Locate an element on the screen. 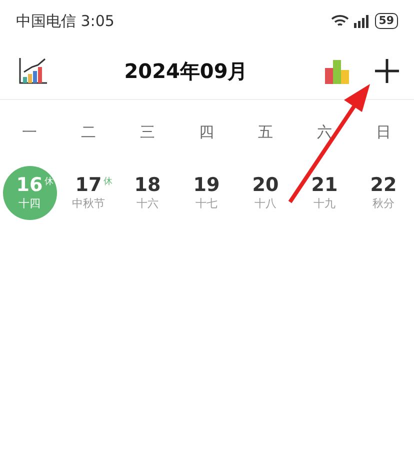 The width and height of the screenshot is (414, 462). lunar-date: 十四 is located at coordinates (29, 204).